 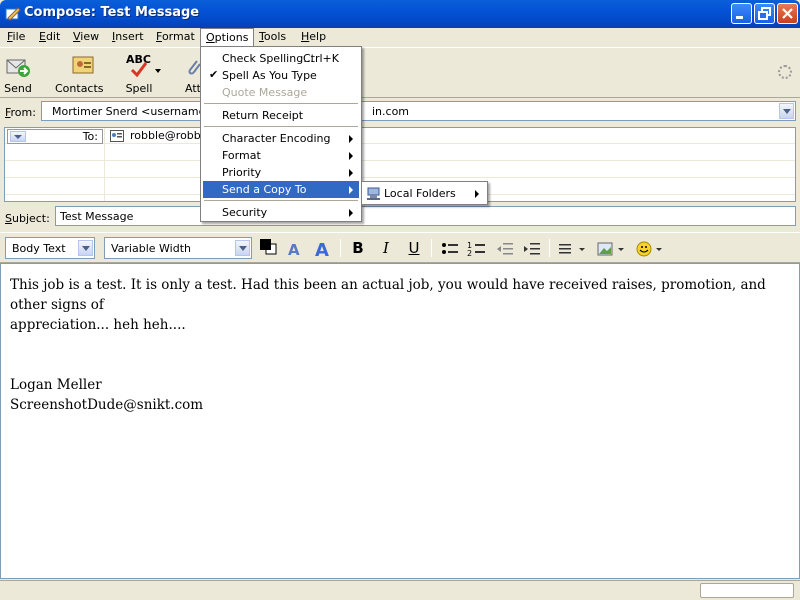 I want to click on restore-button, so click(x=764, y=13).